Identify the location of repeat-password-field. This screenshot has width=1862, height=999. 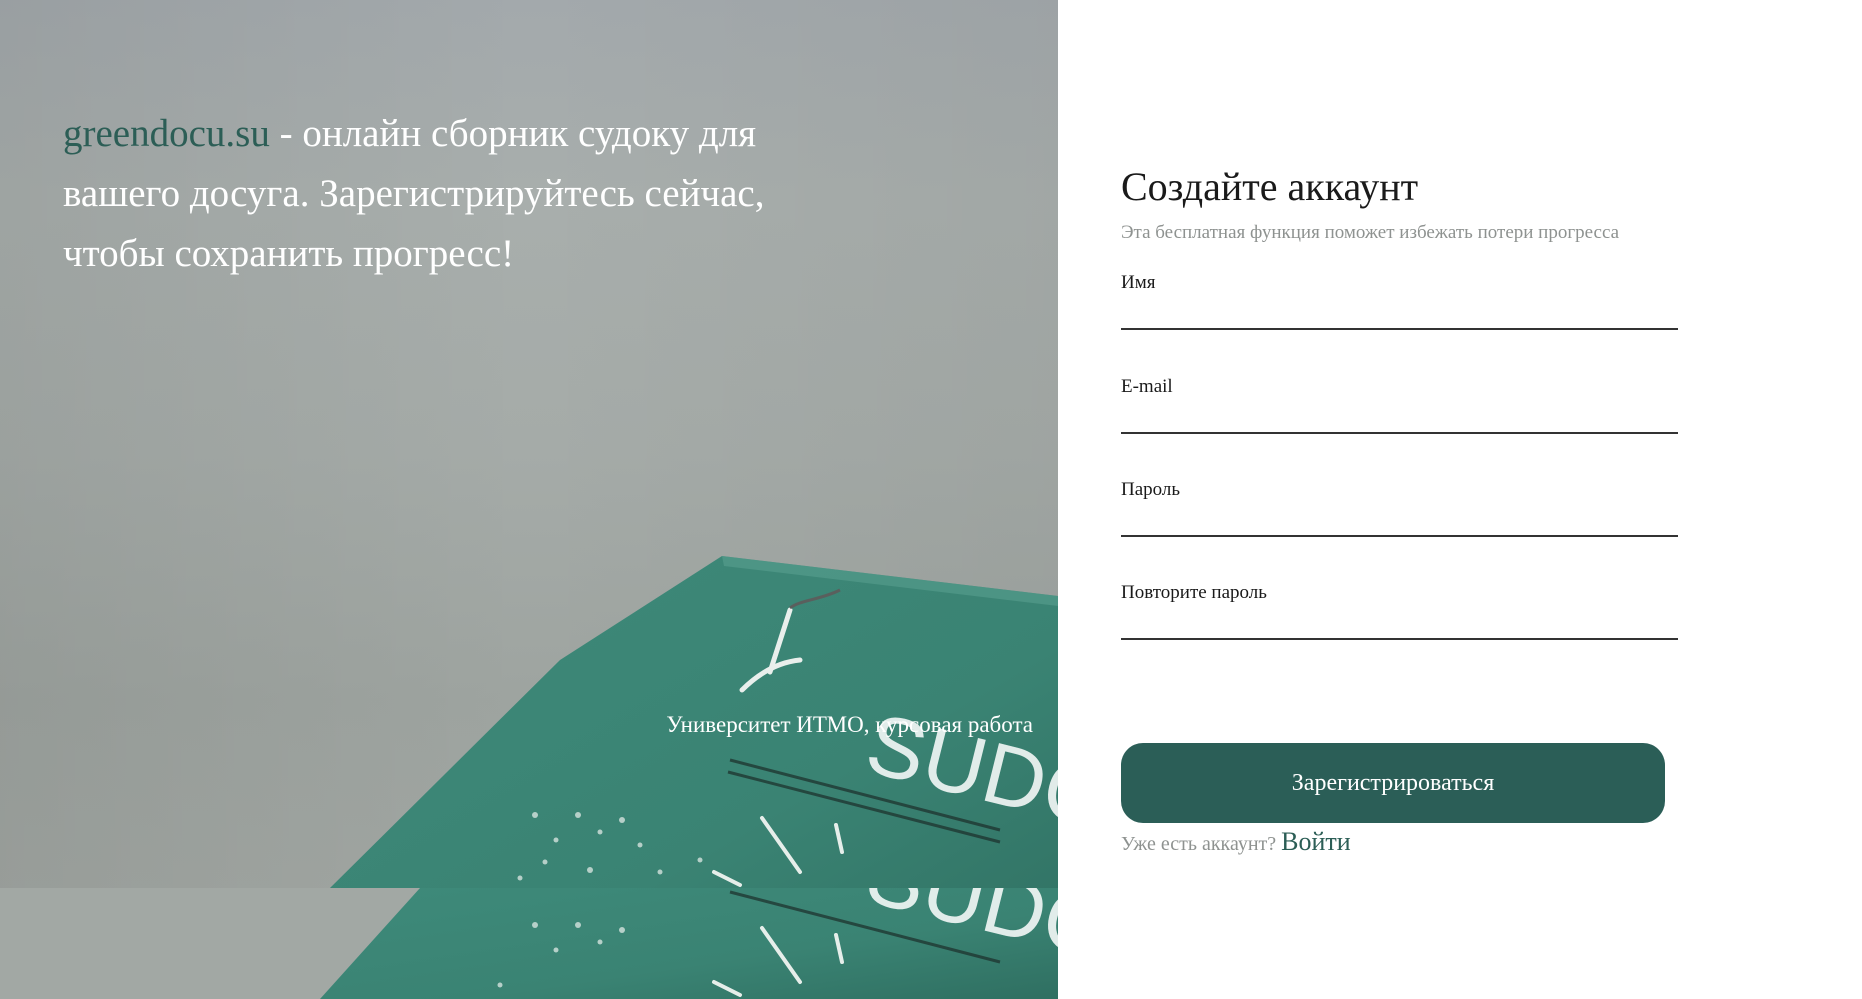
(1399, 622).